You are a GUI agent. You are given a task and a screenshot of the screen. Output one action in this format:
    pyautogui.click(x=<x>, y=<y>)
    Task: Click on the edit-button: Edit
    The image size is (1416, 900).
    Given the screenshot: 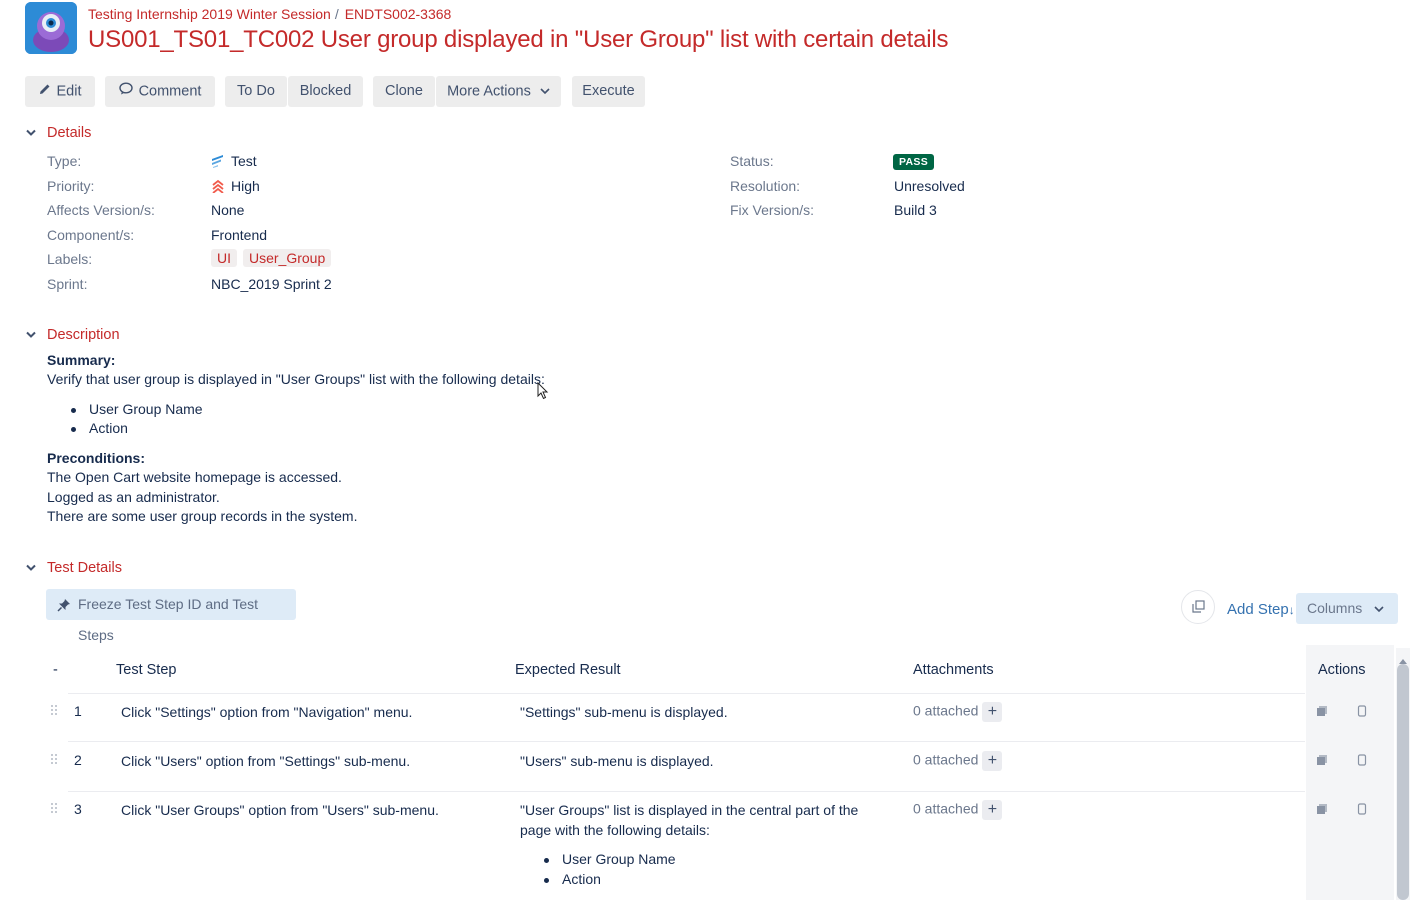 What is the action you would take?
    pyautogui.click(x=60, y=91)
    